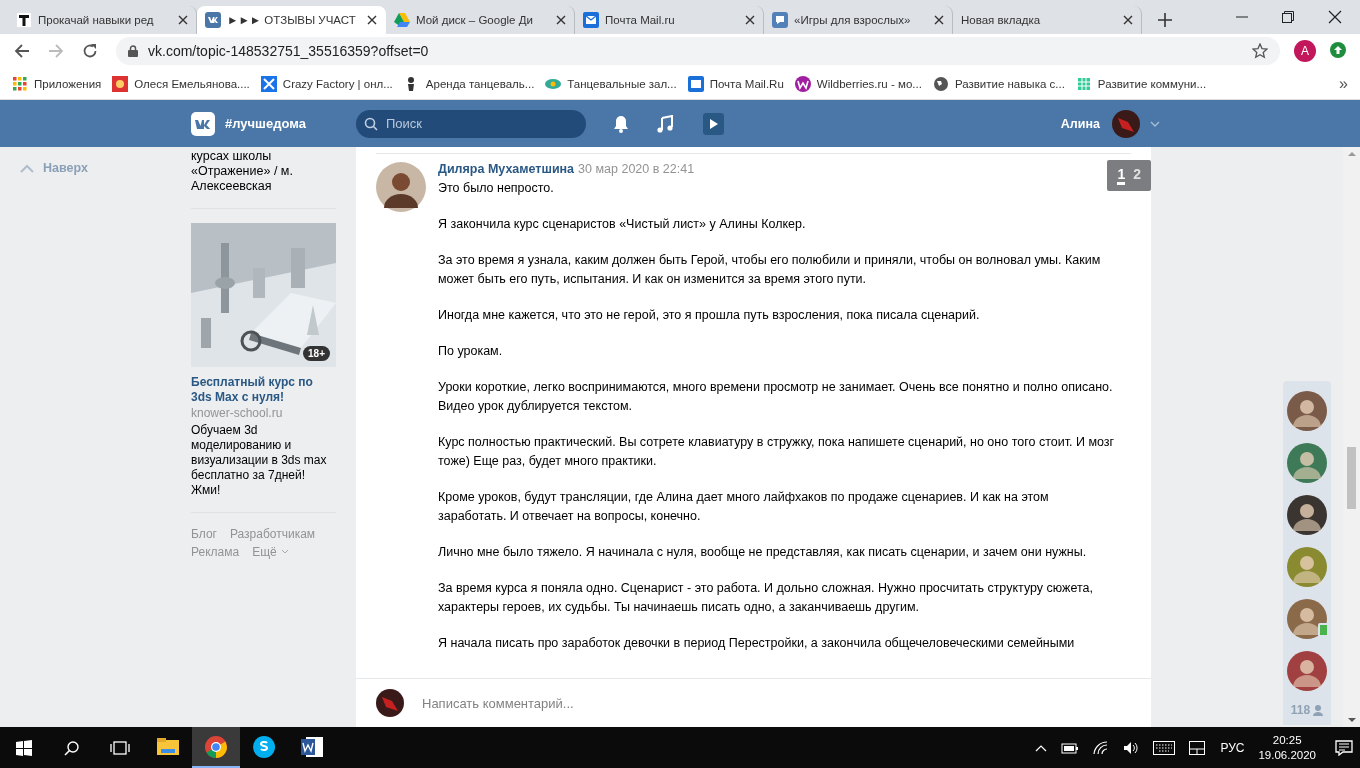 This screenshot has width=1360, height=768. I want to click on grid-icon, so click(1083, 83).